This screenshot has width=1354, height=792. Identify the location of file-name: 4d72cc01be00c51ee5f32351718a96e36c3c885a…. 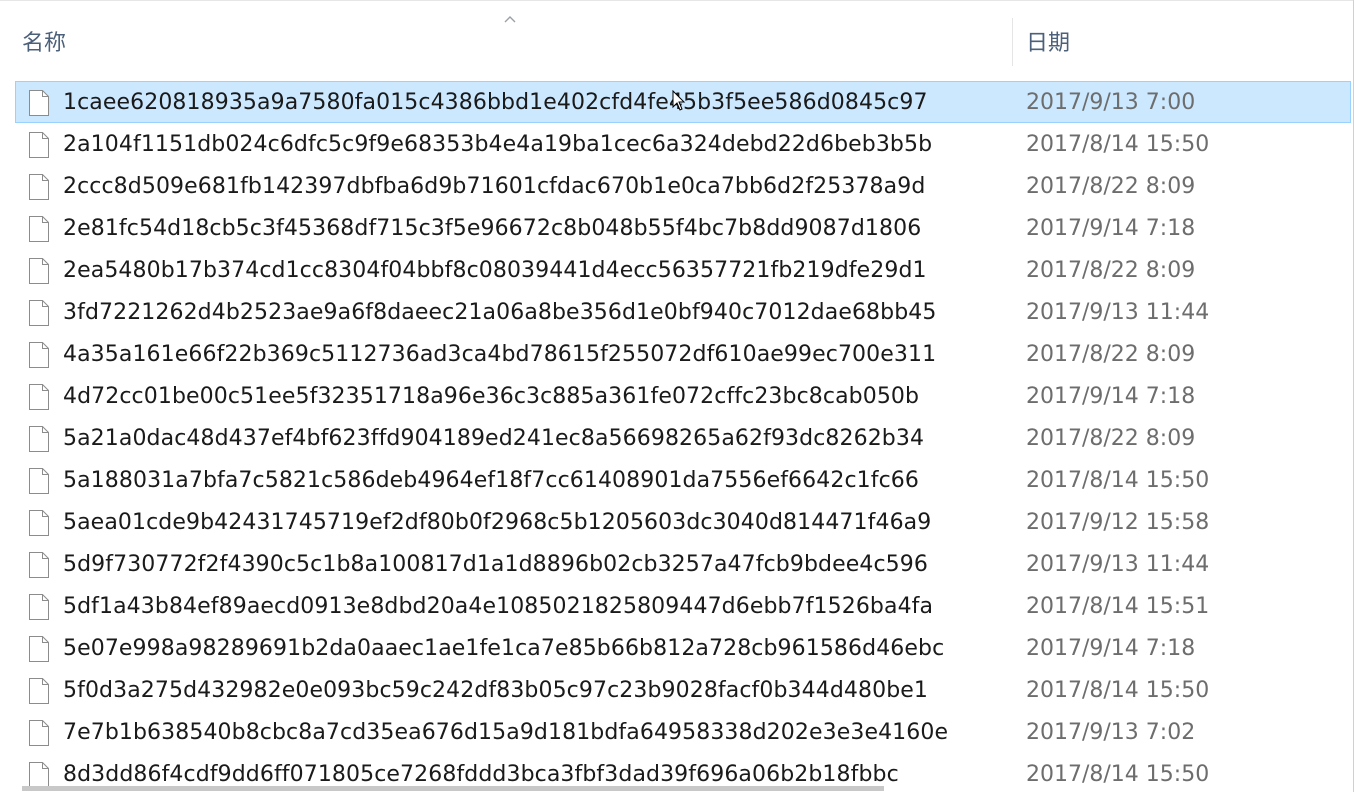
(491, 396).